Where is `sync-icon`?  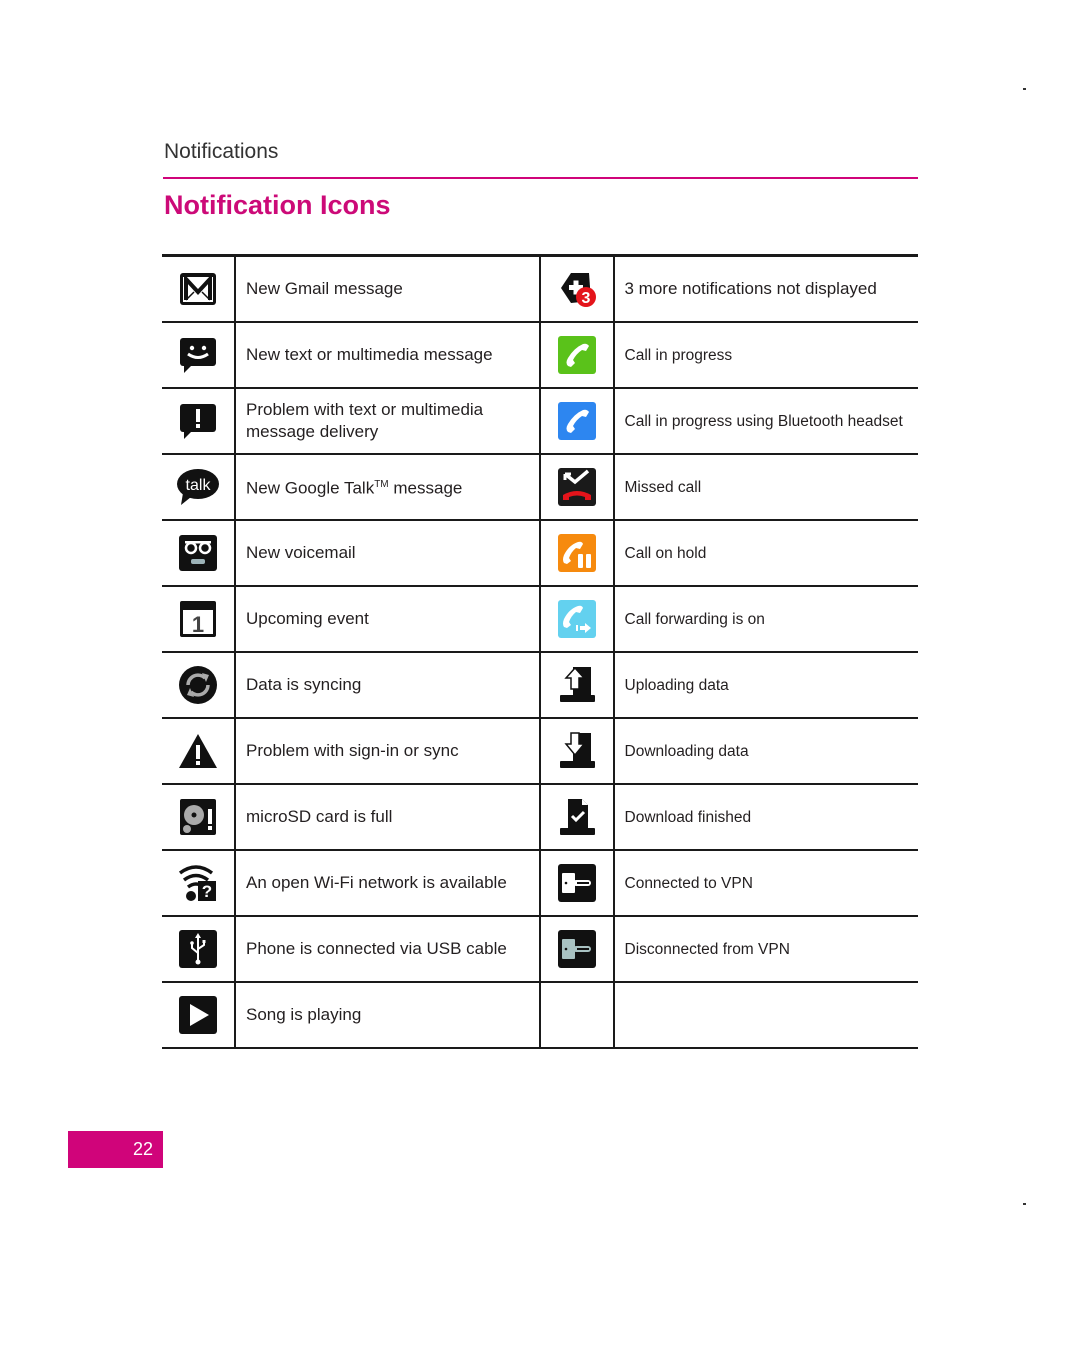 sync-icon is located at coordinates (198, 685).